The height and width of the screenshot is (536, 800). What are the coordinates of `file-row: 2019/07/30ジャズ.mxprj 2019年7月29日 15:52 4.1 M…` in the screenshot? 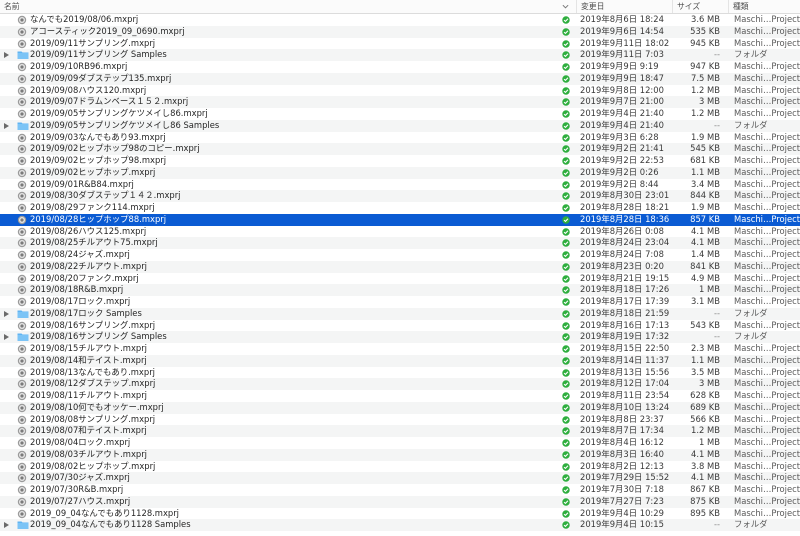 It's located at (400, 478).